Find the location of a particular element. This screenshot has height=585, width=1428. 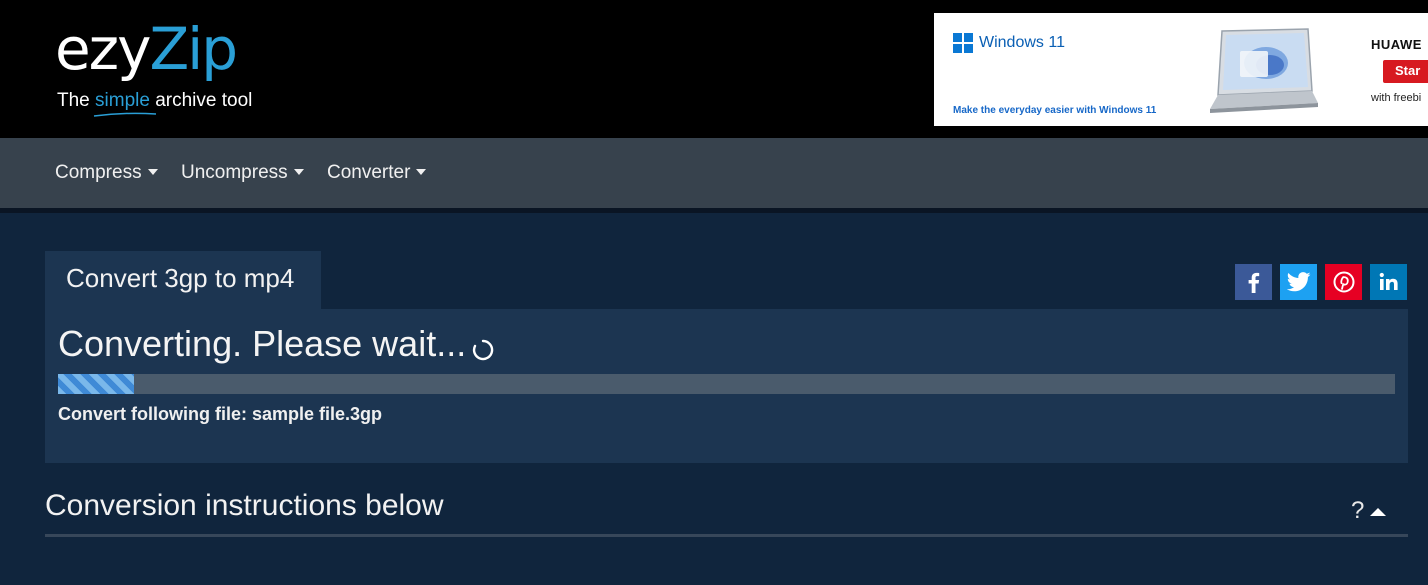

tagline-before: The is located at coordinates (76, 100).